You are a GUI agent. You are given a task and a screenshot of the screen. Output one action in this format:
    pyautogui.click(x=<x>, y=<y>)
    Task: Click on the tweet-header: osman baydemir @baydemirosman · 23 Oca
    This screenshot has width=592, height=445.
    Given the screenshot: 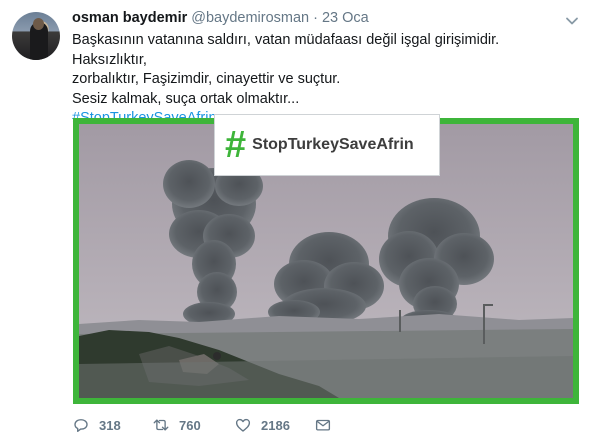 What is the action you would take?
    pyautogui.click(x=220, y=20)
    